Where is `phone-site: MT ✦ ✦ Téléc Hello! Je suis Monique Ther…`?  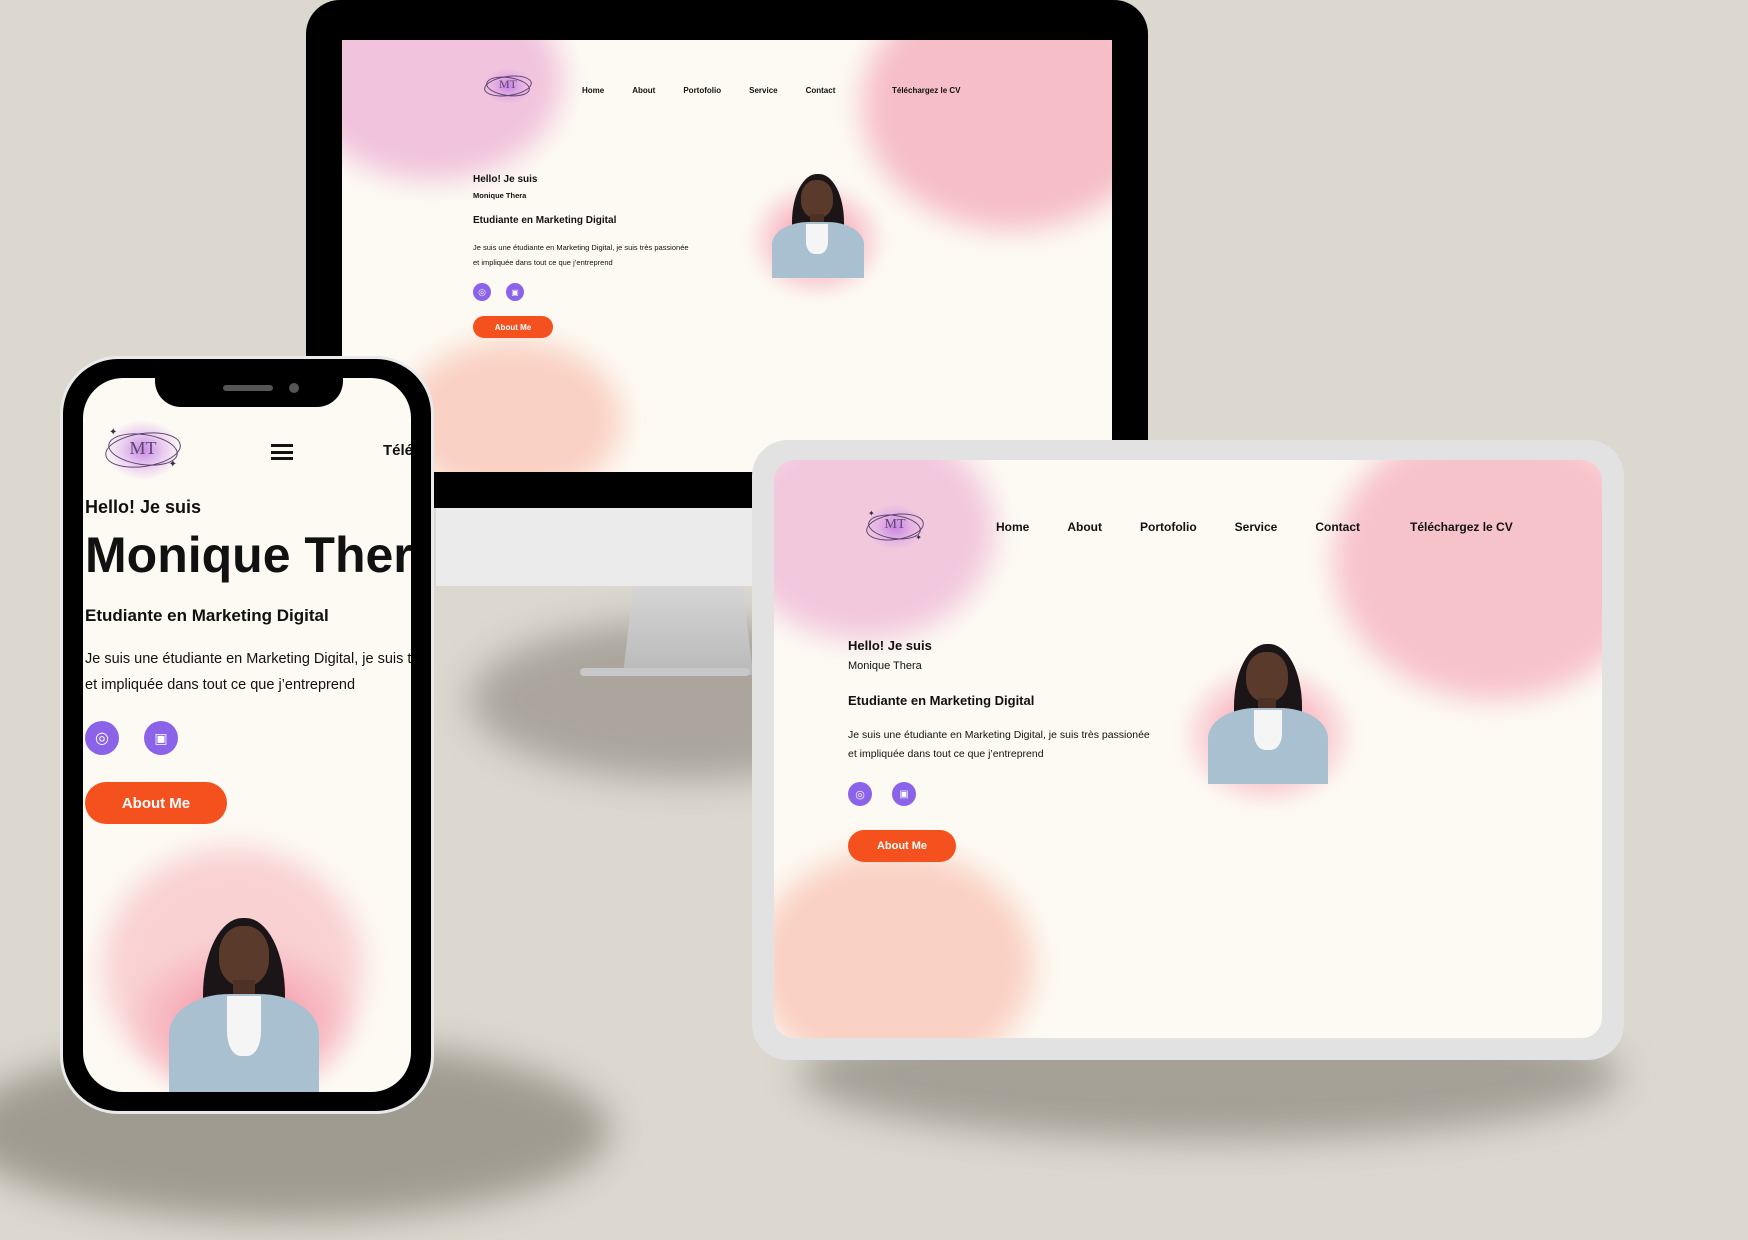
phone-site: MT ✦ ✦ Téléc Hello! Je suis Monique Ther… is located at coordinates (247, 735).